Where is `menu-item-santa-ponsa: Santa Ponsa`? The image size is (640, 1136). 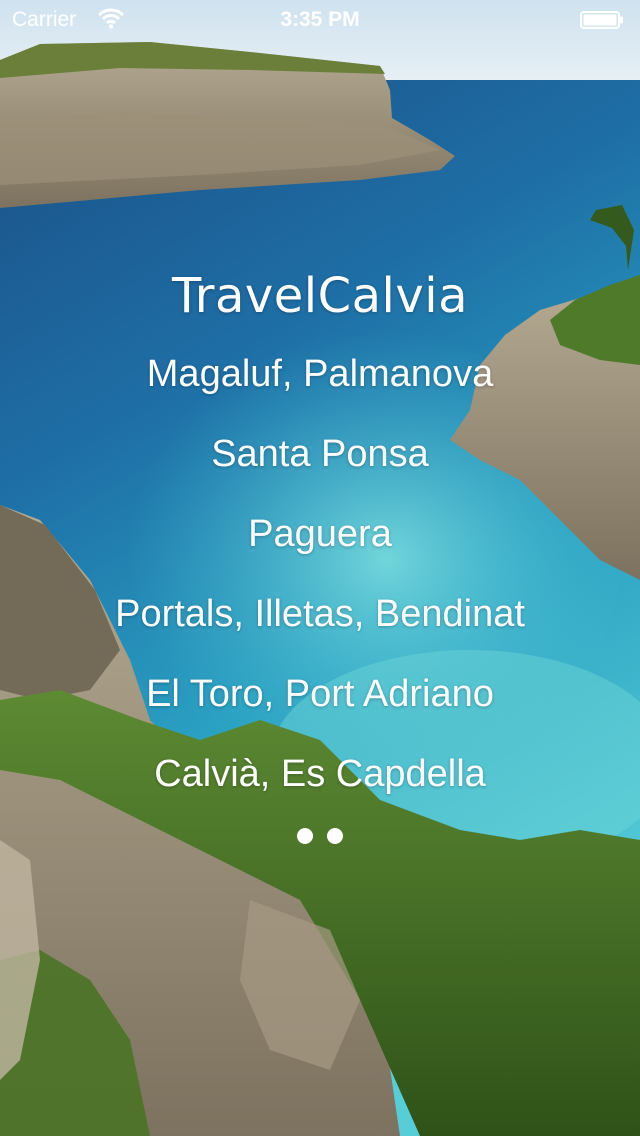
menu-item-santa-ponsa: Santa Ponsa is located at coordinates (320, 454).